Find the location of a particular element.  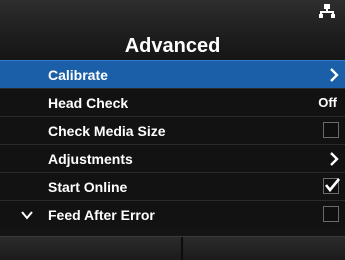

menu-item-check-media-size: Check Media Size is located at coordinates (172, 130).